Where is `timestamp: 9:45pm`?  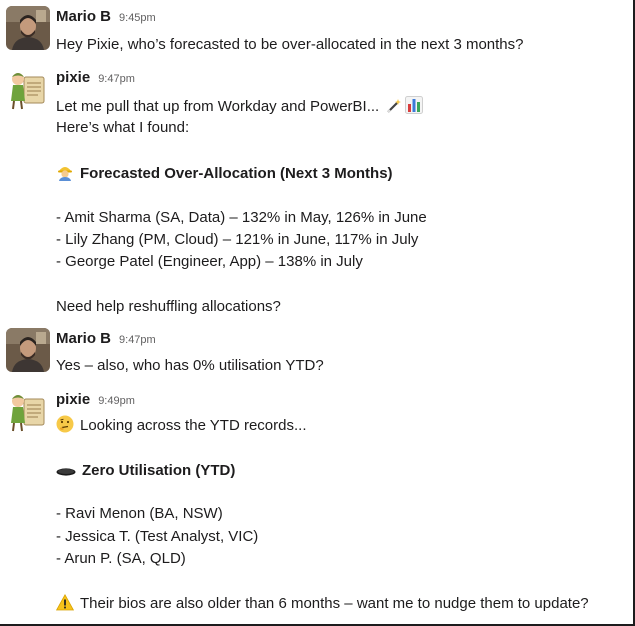 timestamp: 9:45pm is located at coordinates (137, 18).